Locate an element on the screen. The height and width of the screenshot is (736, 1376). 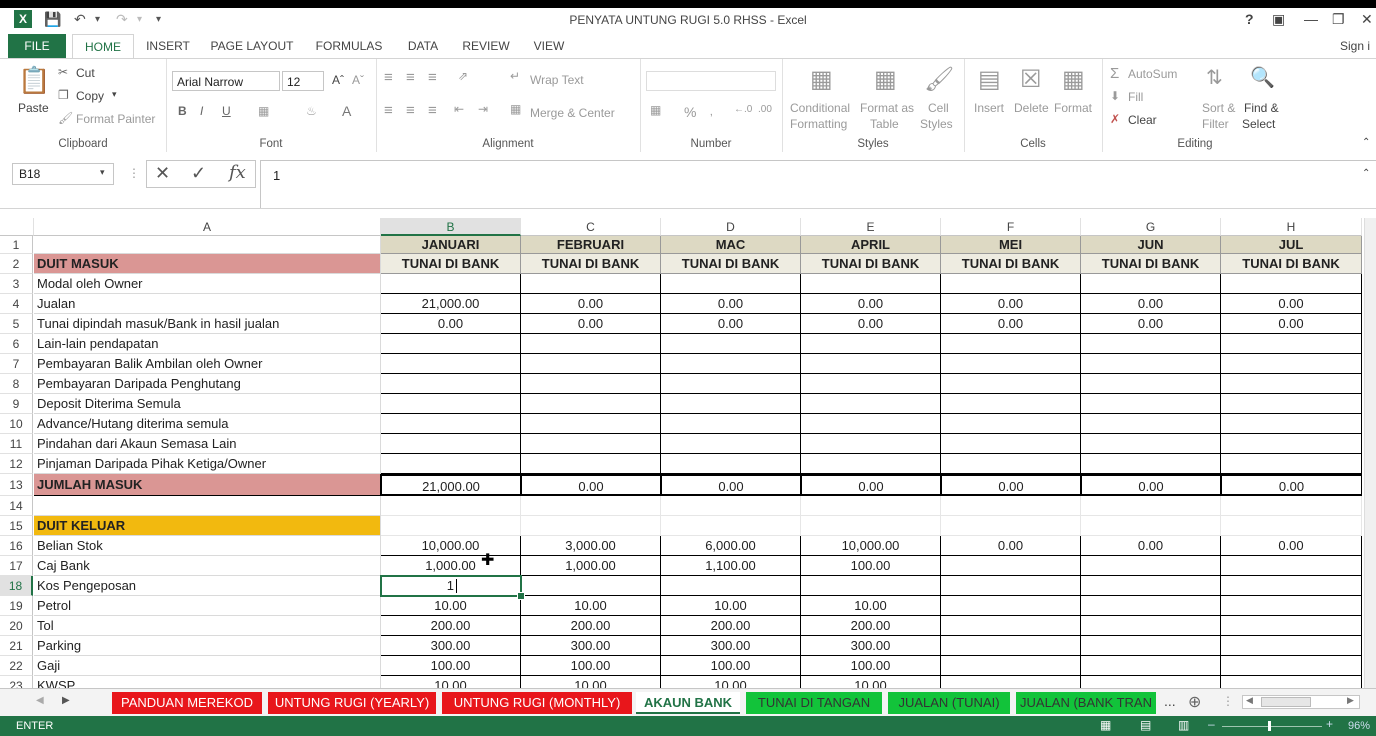
cell-label: Pindahan dari Akaun Semasa Lain is located at coordinates (207, 444).